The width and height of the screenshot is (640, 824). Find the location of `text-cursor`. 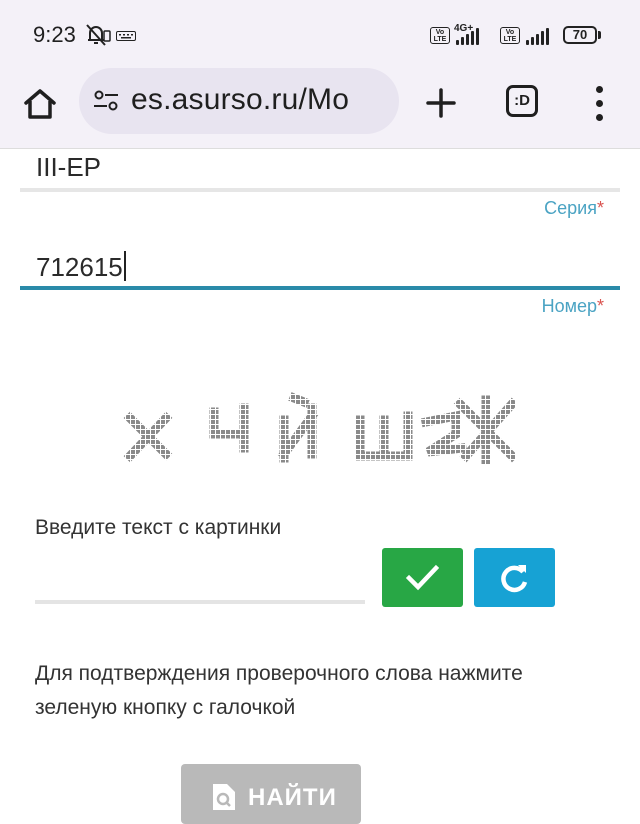

text-cursor is located at coordinates (124, 266).